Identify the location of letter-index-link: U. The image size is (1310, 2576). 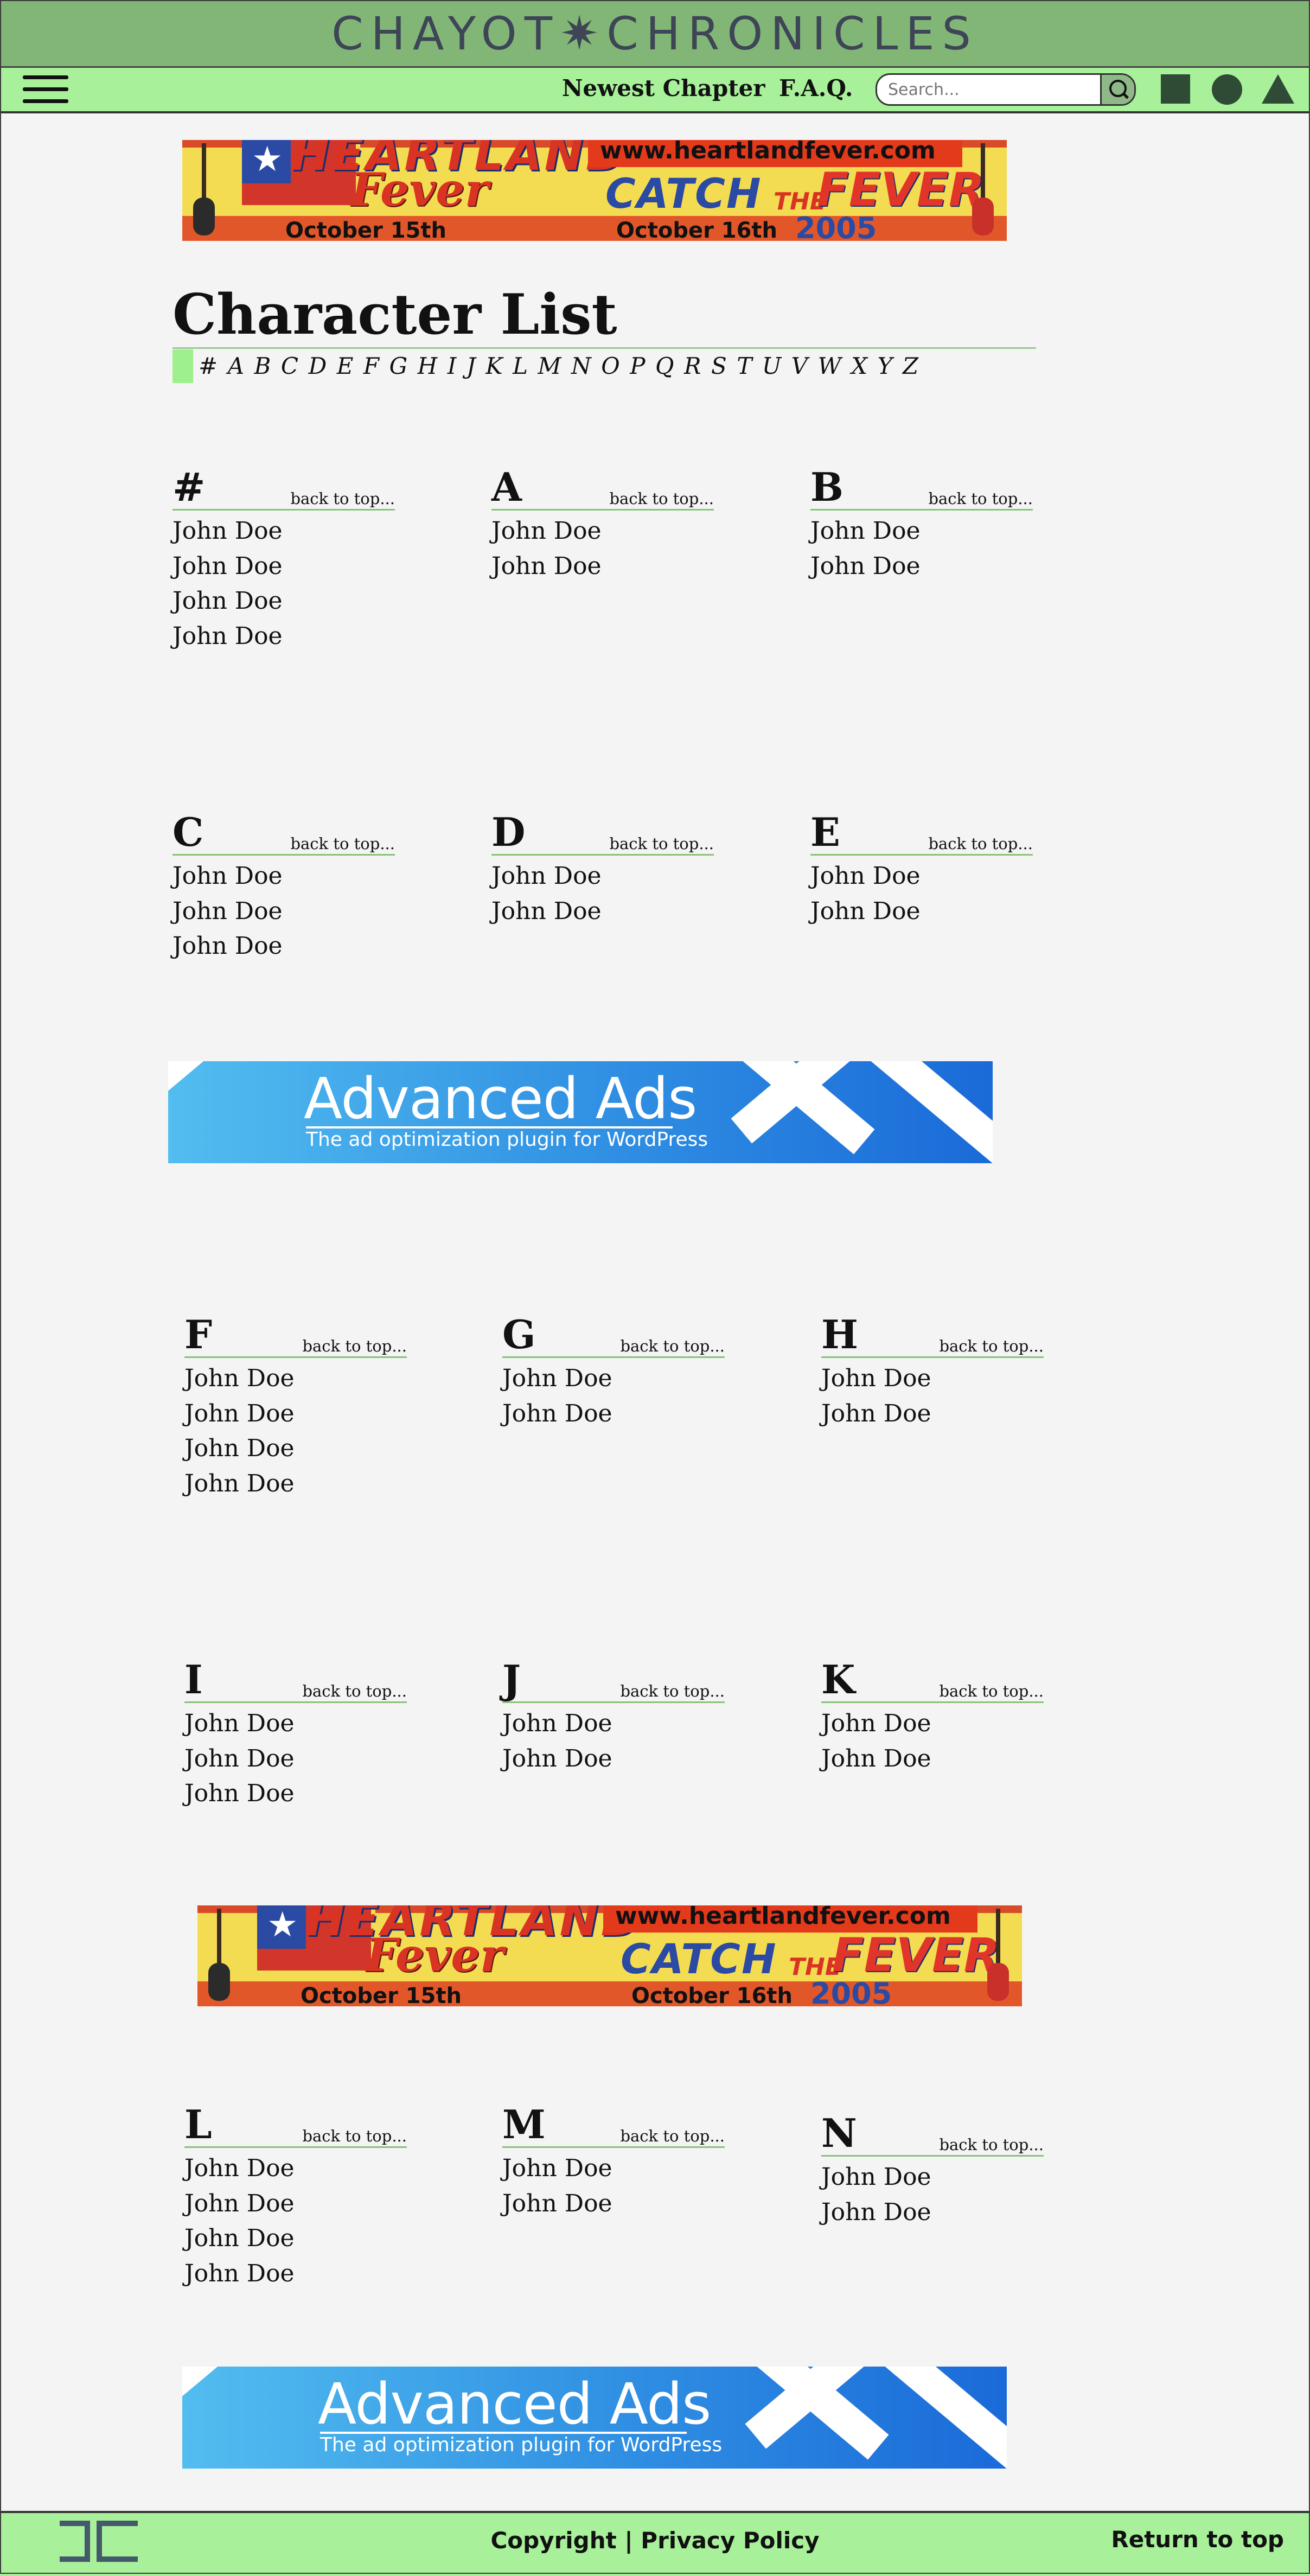
(771, 366).